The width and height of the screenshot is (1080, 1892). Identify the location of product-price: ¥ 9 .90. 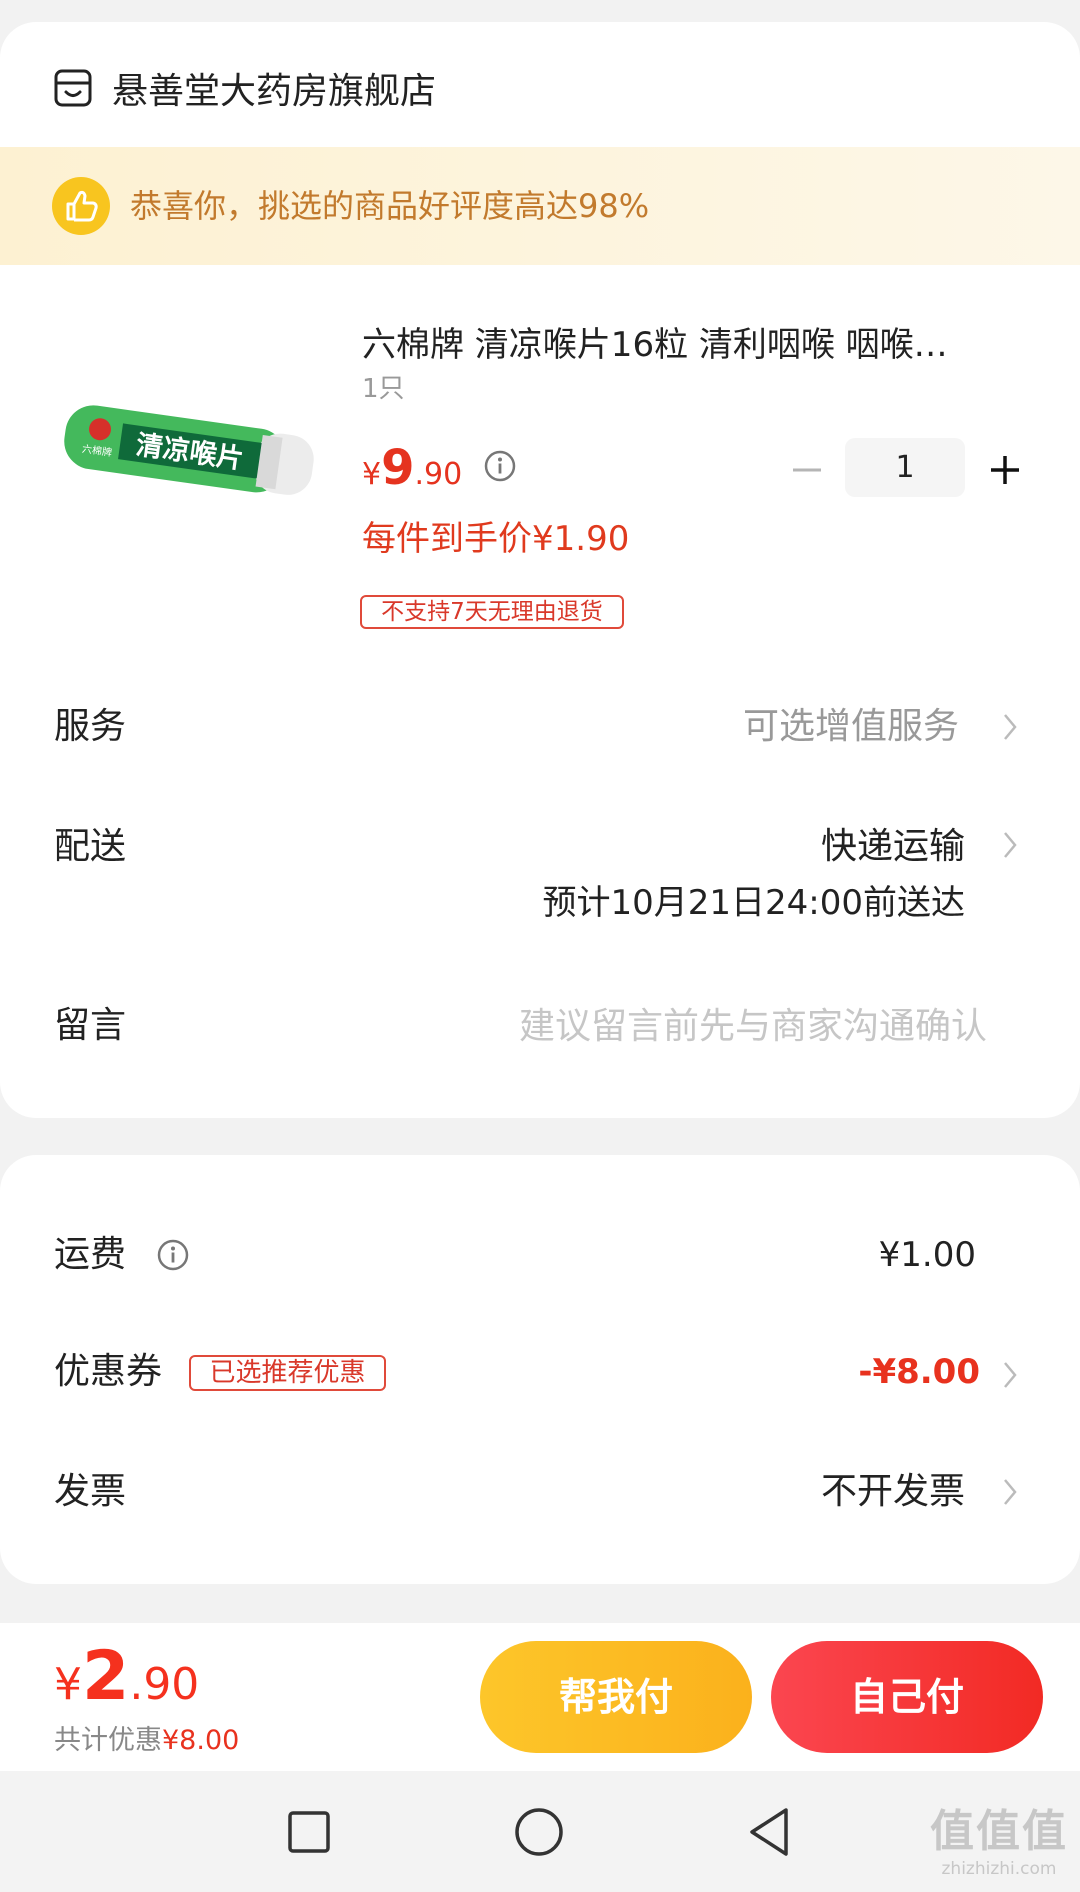
(412, 470).